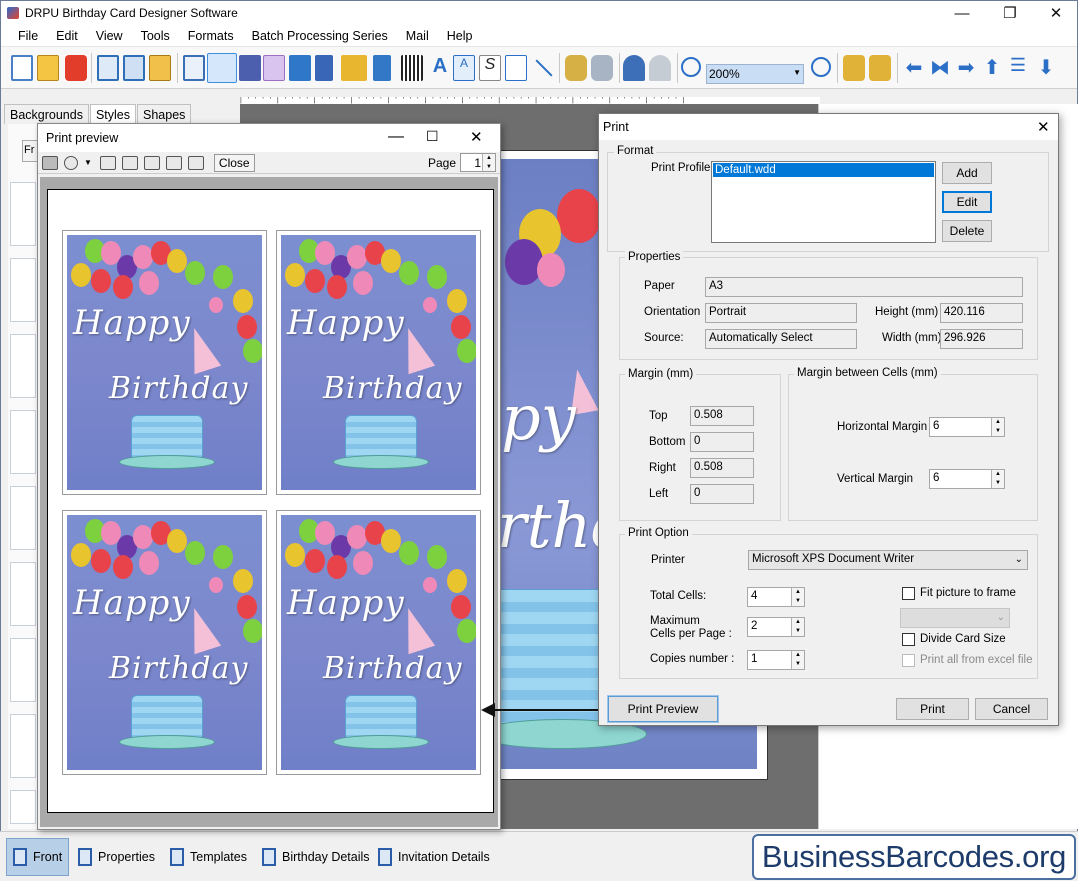  I want to click on tab-invitation-details: Invitation Details, so click(434, 857).